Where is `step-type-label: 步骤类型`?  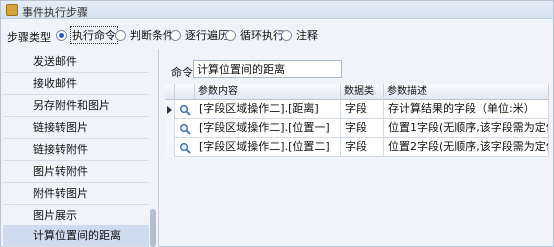
step-type-label: 步骤类型 is located at coordinates (29, 37).